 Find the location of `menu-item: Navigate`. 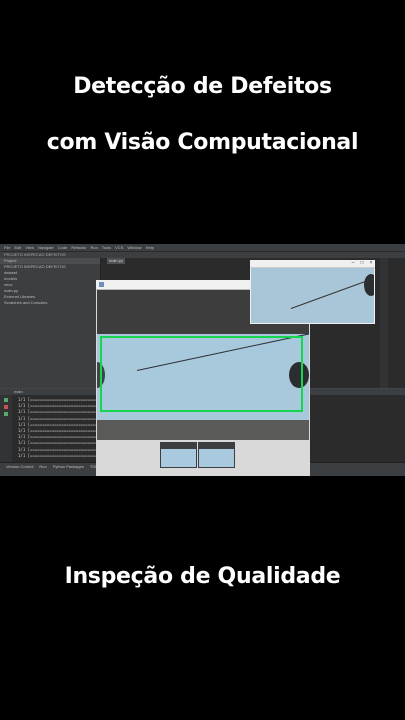

menu-item: Navigate is located at coordinates (46, 247).